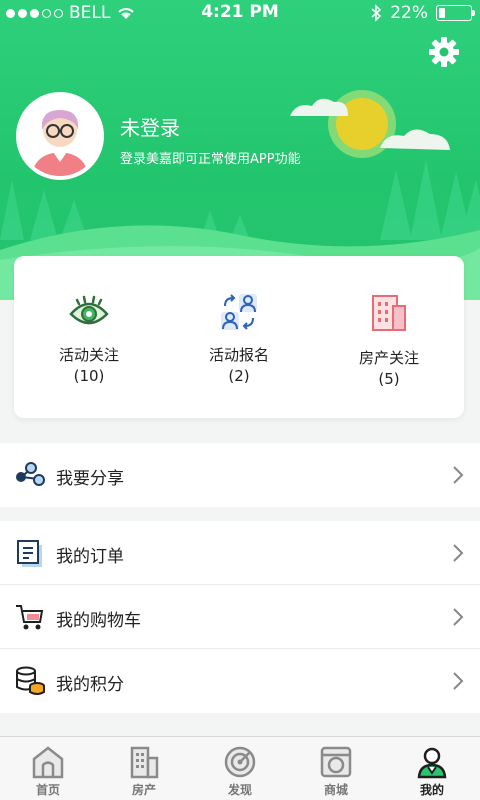  What do you see at coordinates (88, 355) in the screenshot?
I see `stat-label: 活动关注` at bounding box center [88, 355].